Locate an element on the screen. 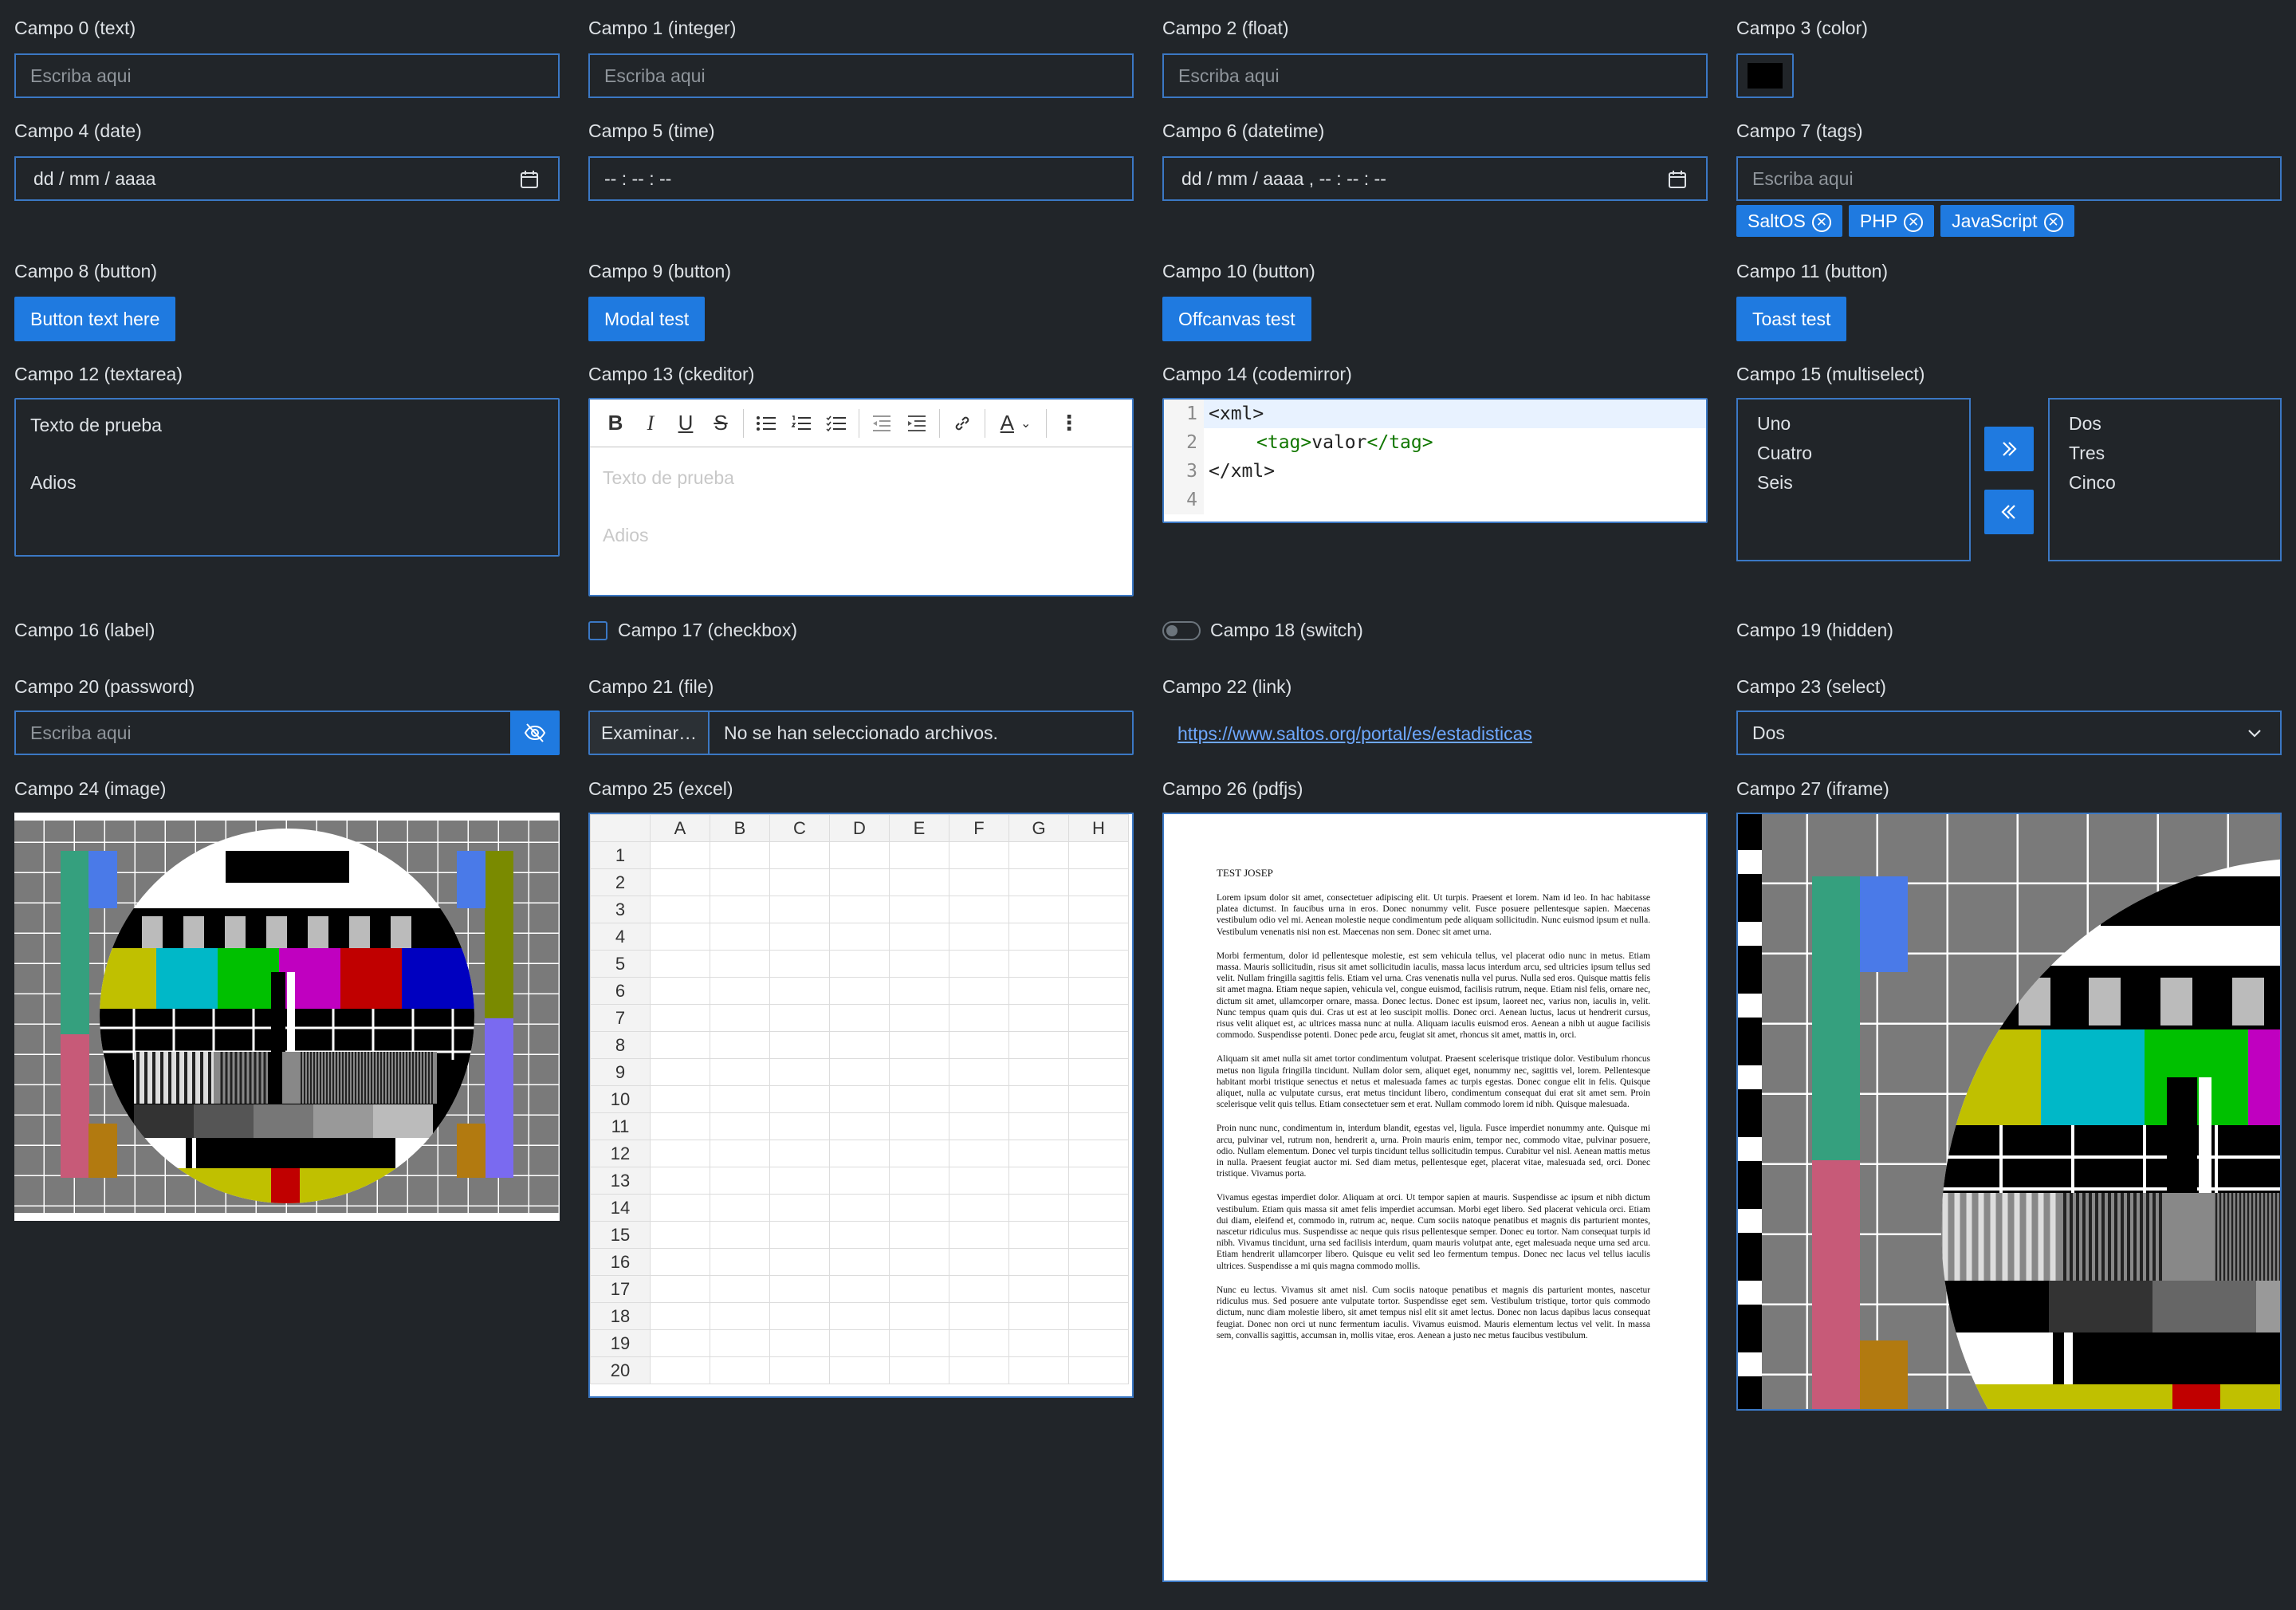  tag-javascript: JavaScript ✕ is located at coordinates (2007, 221).